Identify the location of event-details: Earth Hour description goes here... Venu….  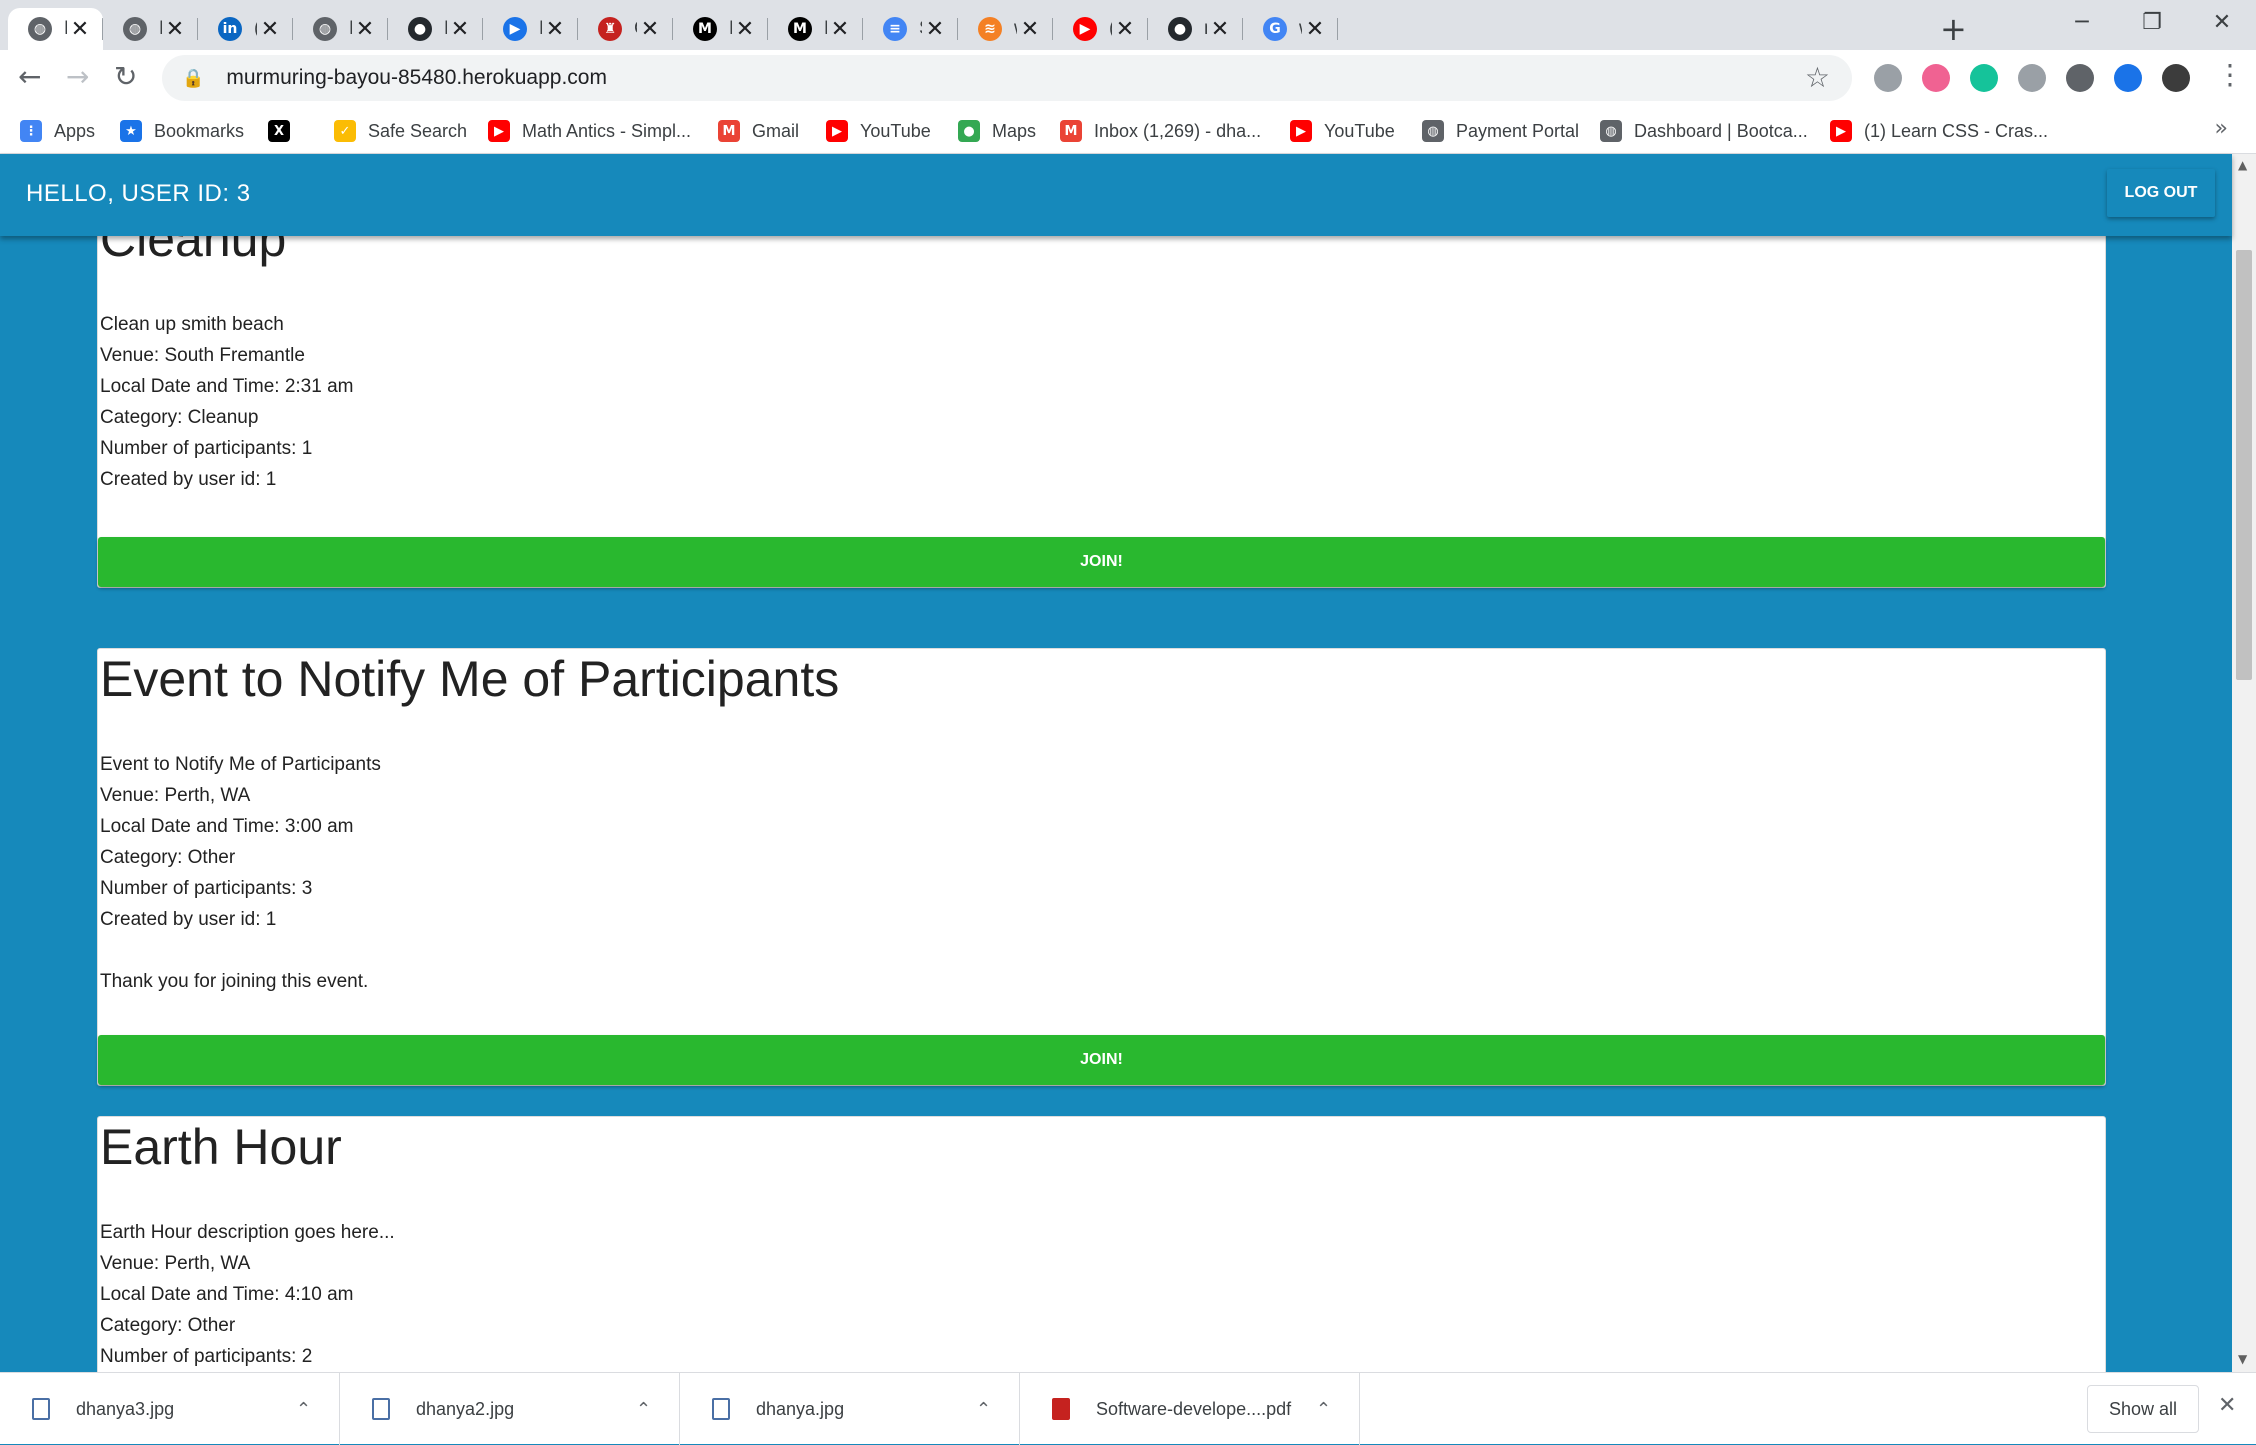
(1102, 1294).